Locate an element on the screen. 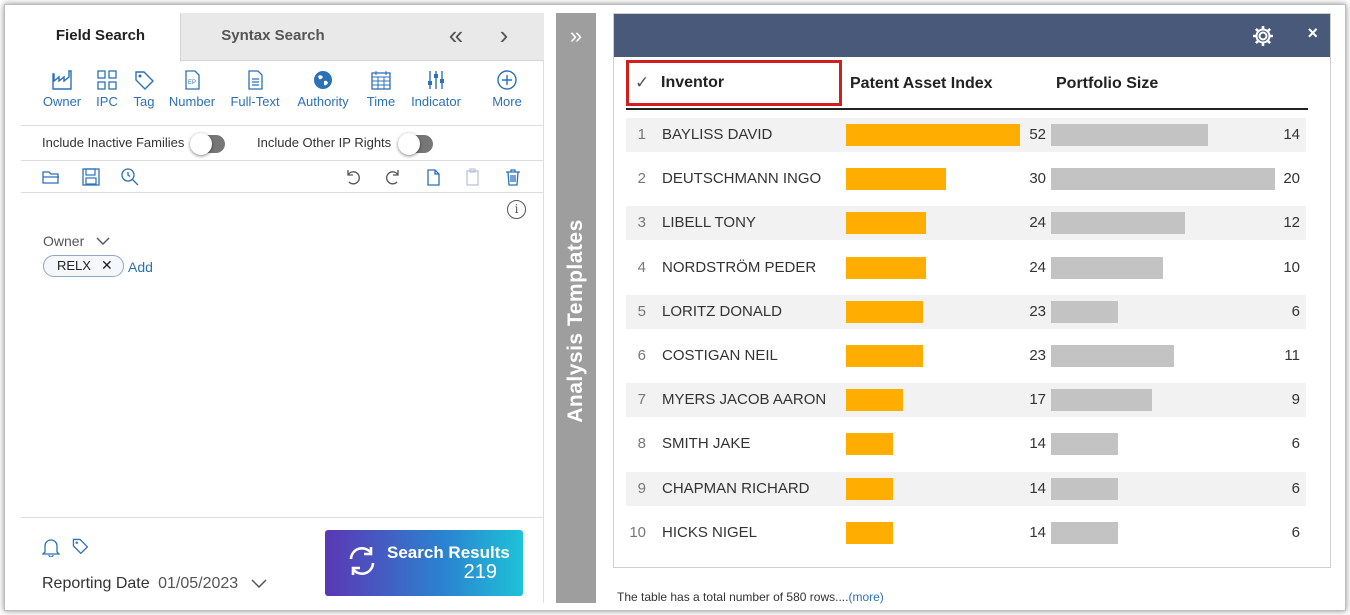  field-label: IPC is located at coordinates (107, 101).